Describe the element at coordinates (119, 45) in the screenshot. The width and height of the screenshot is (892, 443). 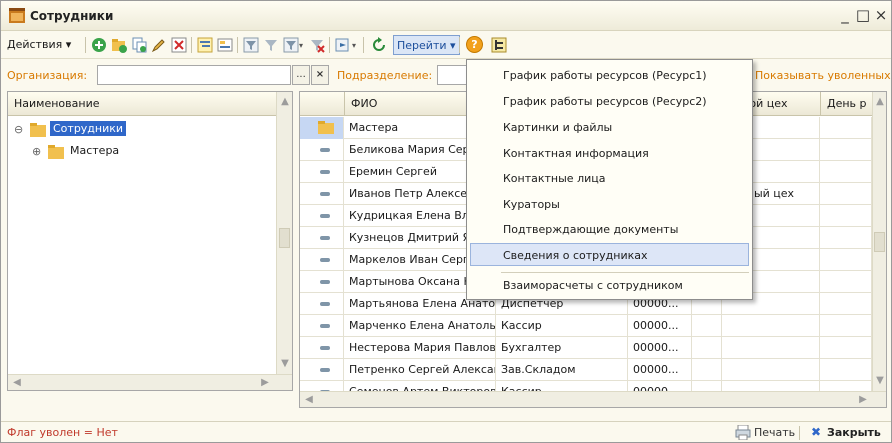
I see `add-folder-icon` at that location.